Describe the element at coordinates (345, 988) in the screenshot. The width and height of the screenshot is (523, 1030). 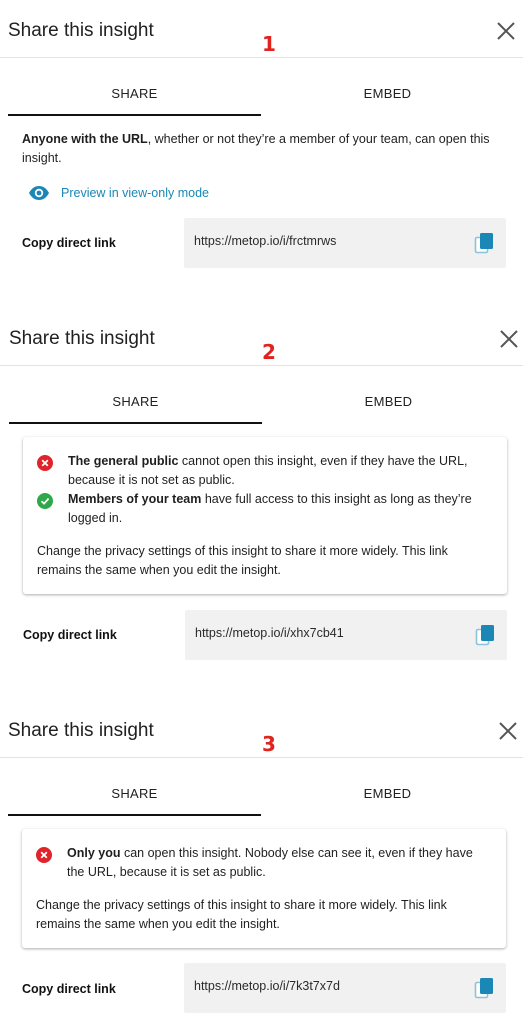
I see `direct-link-field: https://metop.io/i/7k3t7x7d` at that location.